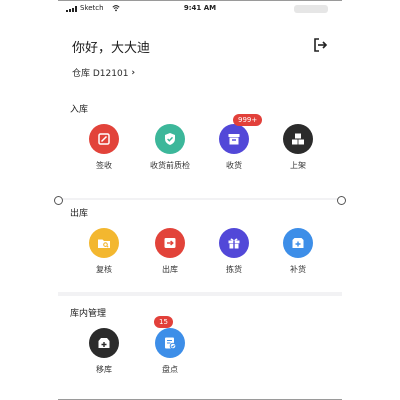 Image resolution: width=400 pixels, height=400 pixels. I want to click on menu-item-transfer: 移库, so click(104, 353).